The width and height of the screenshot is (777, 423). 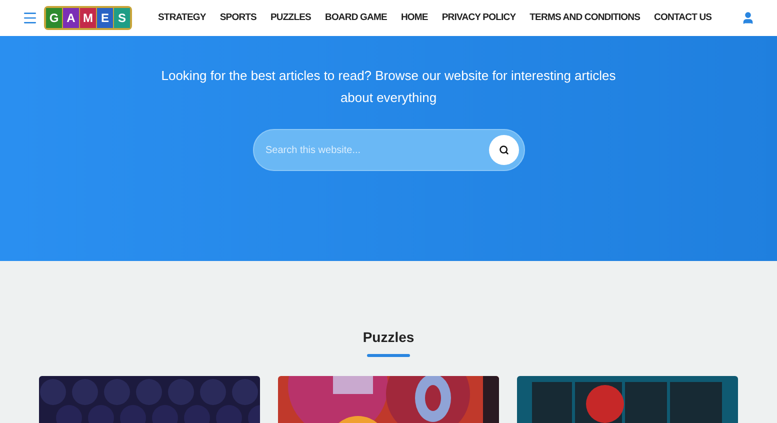 What do you see at coordinates (238, 18) in the screenshot?
I see `nav-link: SPORTS` at bounding box center [238, 18].